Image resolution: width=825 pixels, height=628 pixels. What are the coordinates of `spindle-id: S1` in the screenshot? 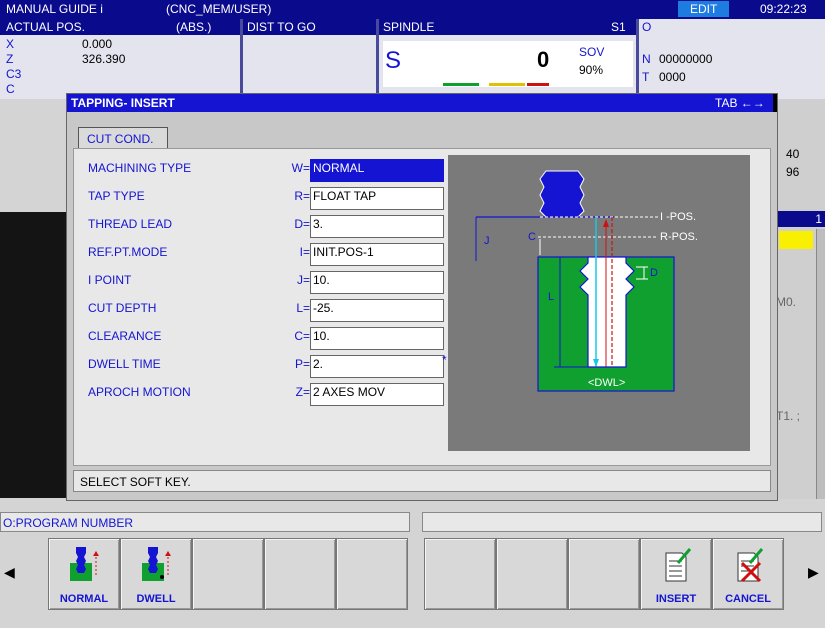 It's located at (618, 27).